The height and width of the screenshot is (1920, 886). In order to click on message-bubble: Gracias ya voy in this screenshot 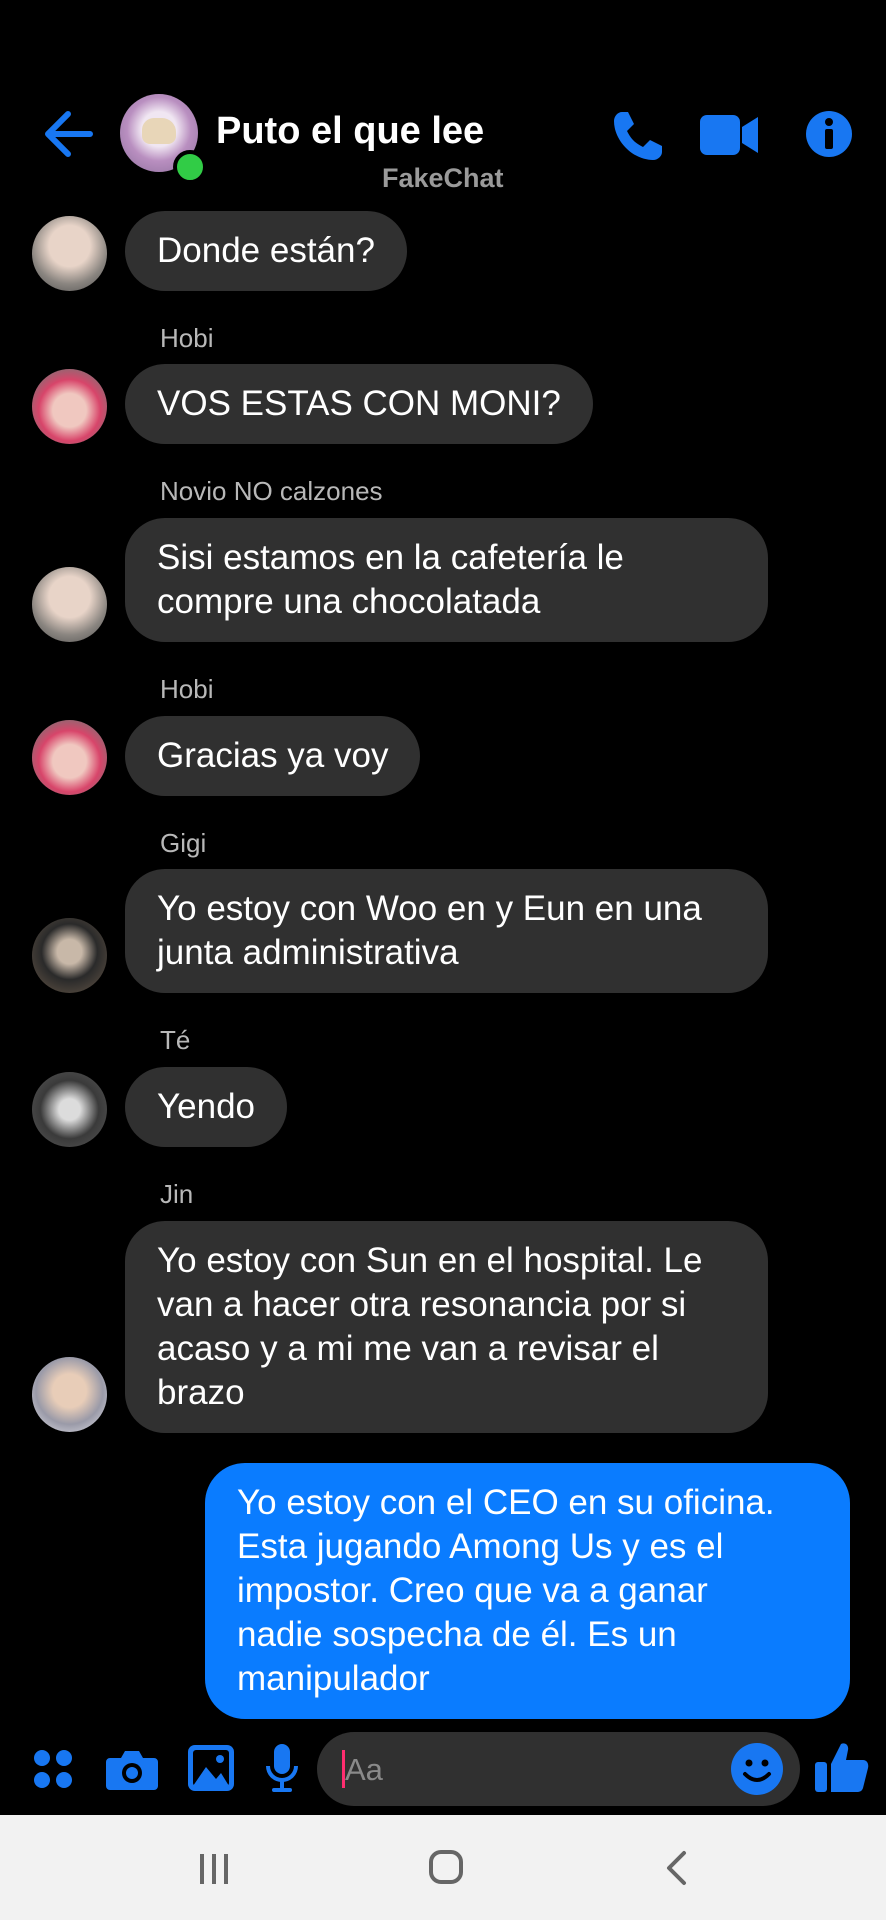, I will do `click(273, 756)`.